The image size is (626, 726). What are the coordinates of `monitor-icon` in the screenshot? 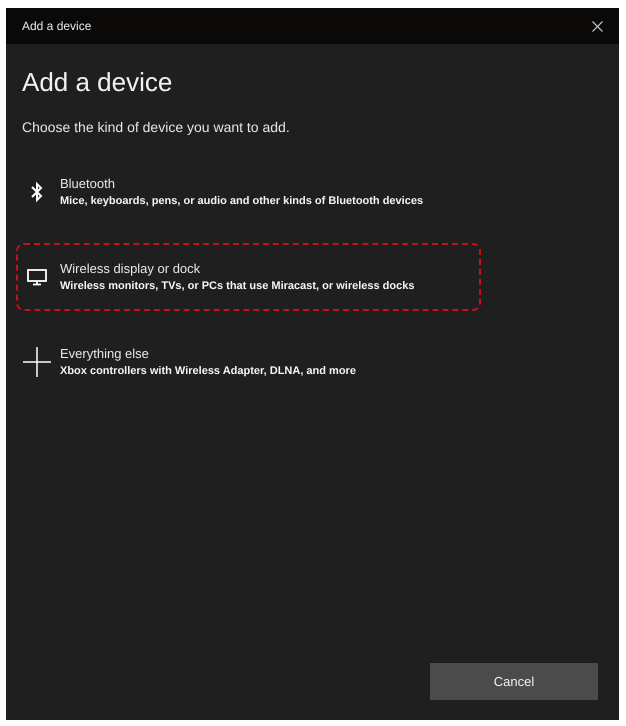 It's located at (37, 277).